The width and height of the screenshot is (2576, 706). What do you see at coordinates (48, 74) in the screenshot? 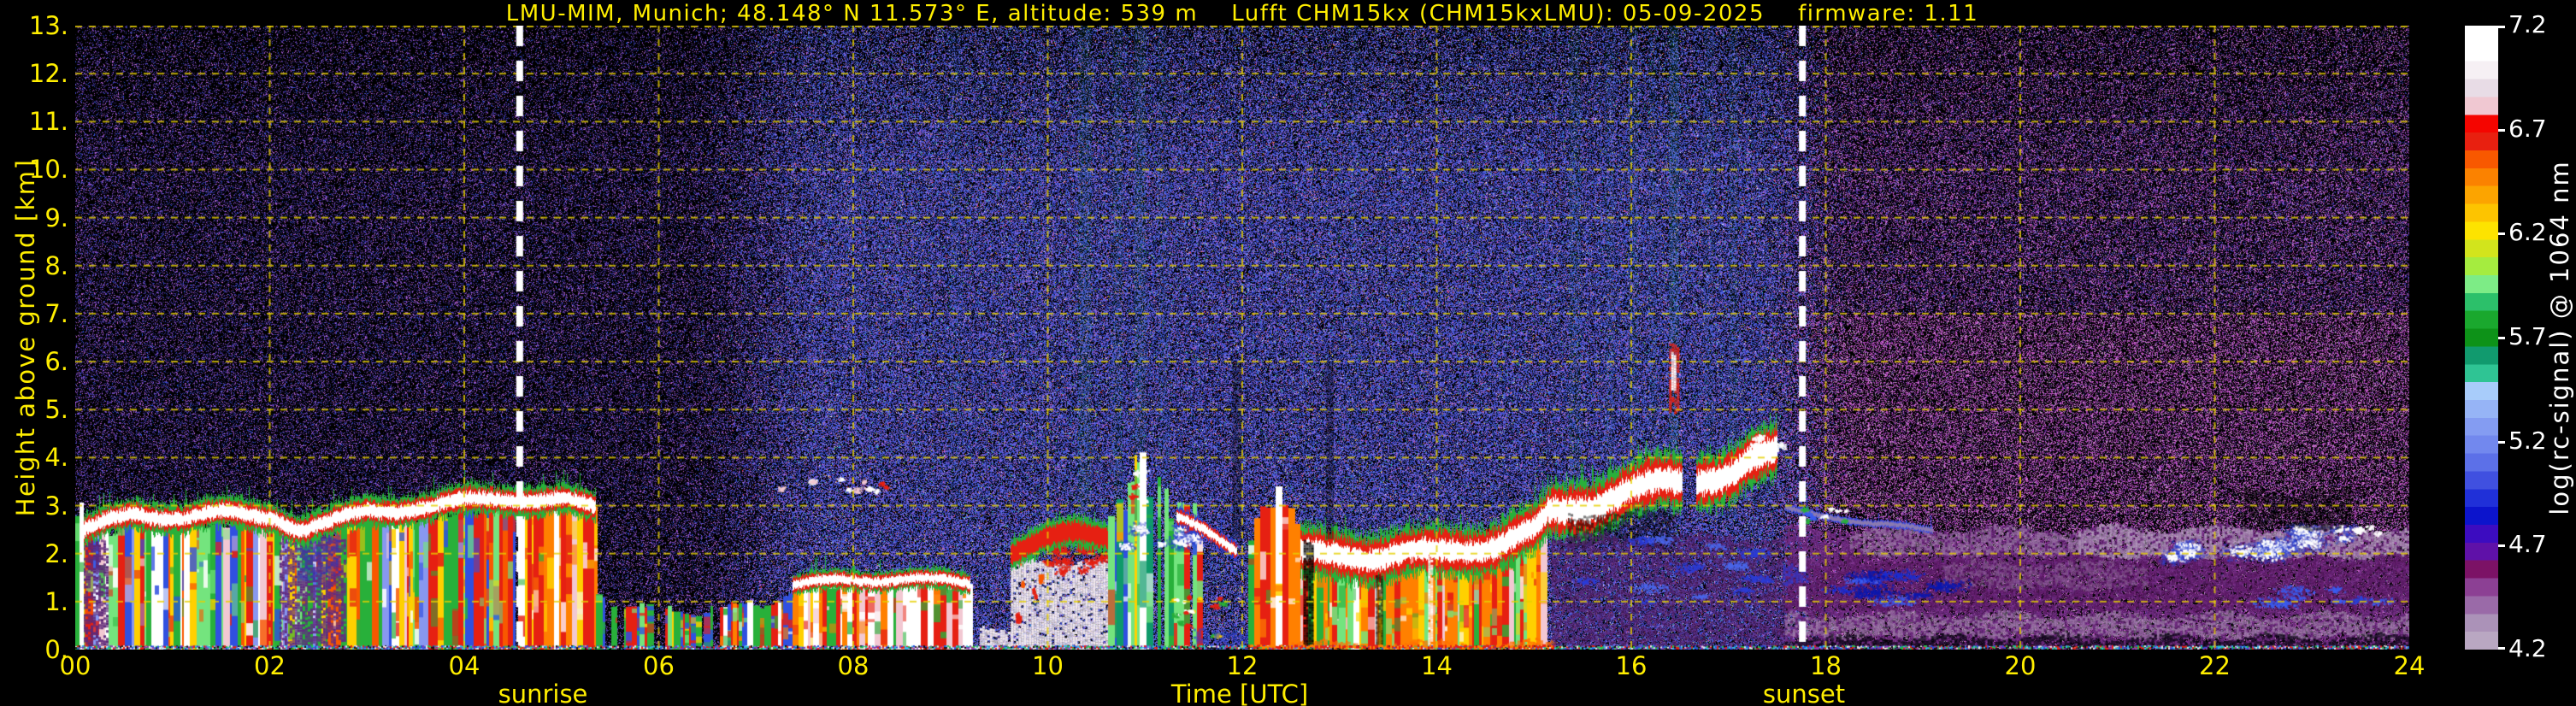
I see `y-tick-label: 12.` at bounding box center [48, 74].